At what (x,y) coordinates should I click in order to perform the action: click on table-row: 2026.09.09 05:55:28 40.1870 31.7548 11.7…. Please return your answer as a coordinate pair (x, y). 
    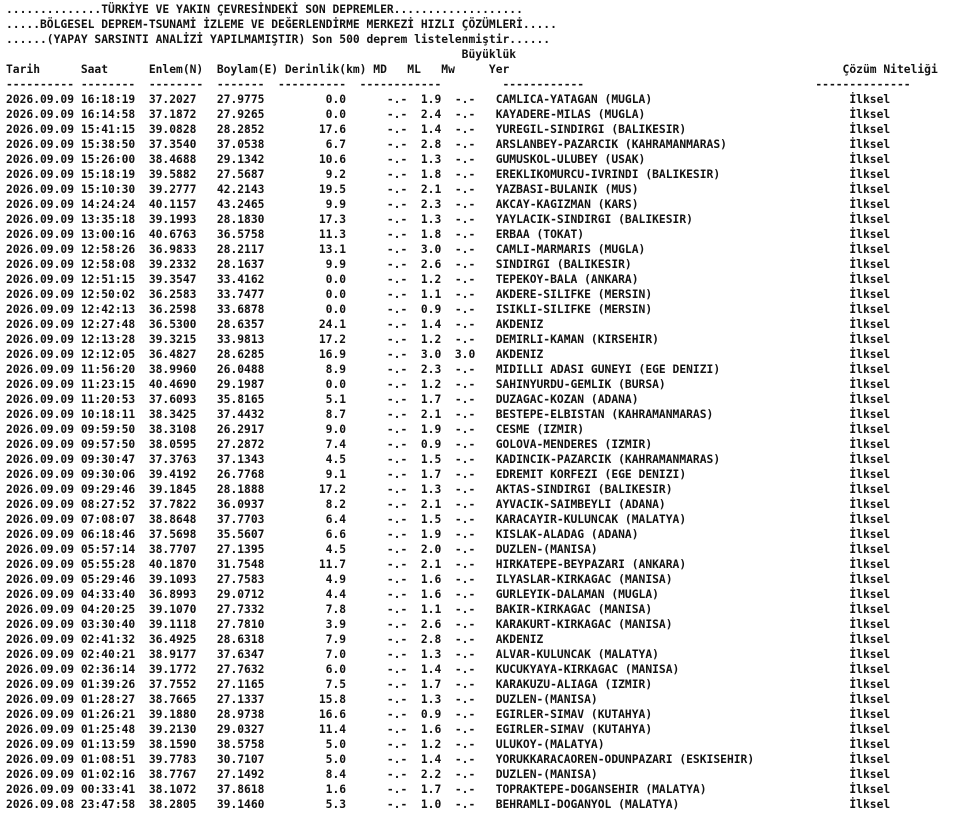
    Looking at the image, I should click on (448, 564).